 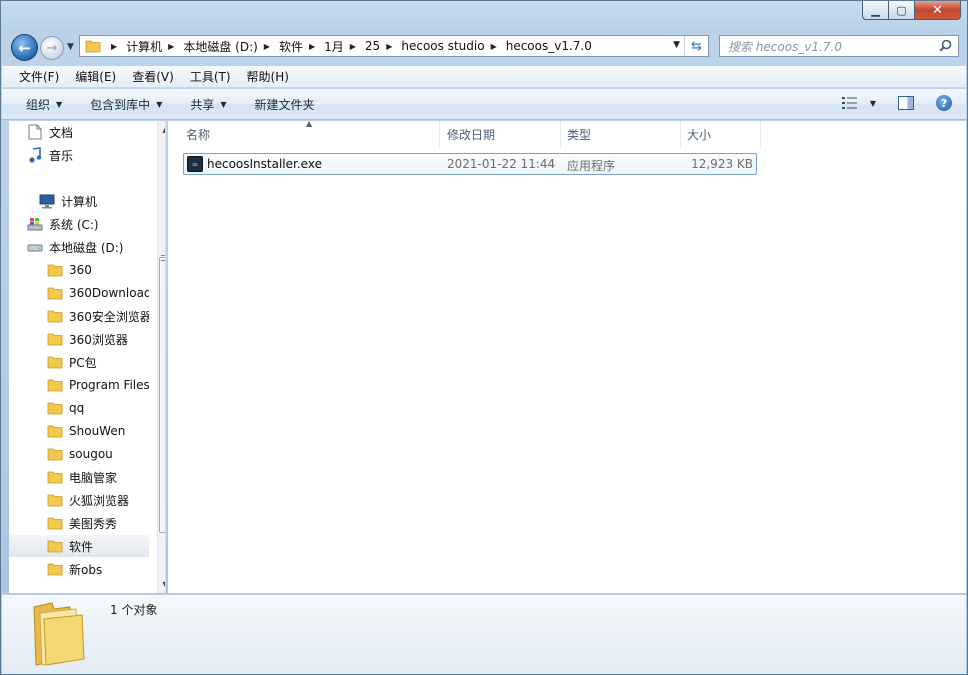 What do you see at coordinates (83, 362) in the screenshot?
I see `nav-item-label: PC包` at bounding box center [83, 362].